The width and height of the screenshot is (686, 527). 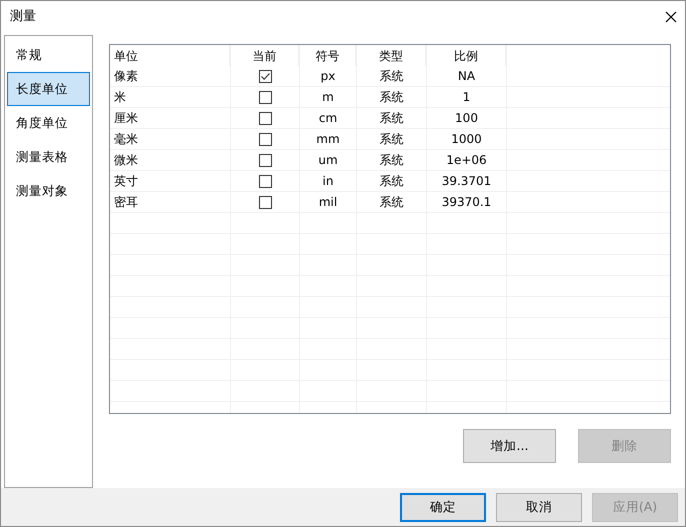 What do you see at coordinates (466, 118) in the screenshot?
I see `table-cell-text: 100` at bounding box center [466, 118].